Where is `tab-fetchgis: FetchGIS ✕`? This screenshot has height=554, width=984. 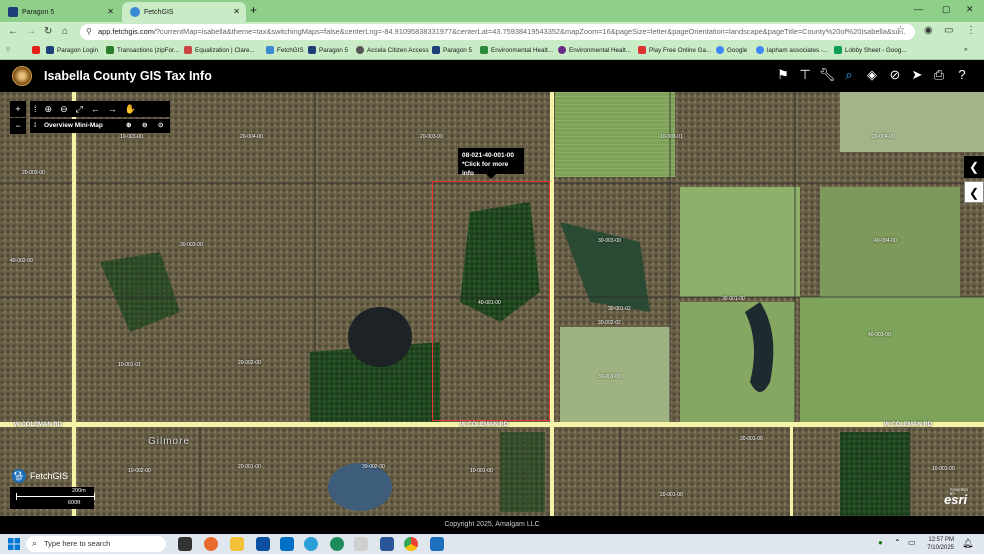 tab-fetchgis: FetchGIS ✕ is located at coordinates (184, 12).